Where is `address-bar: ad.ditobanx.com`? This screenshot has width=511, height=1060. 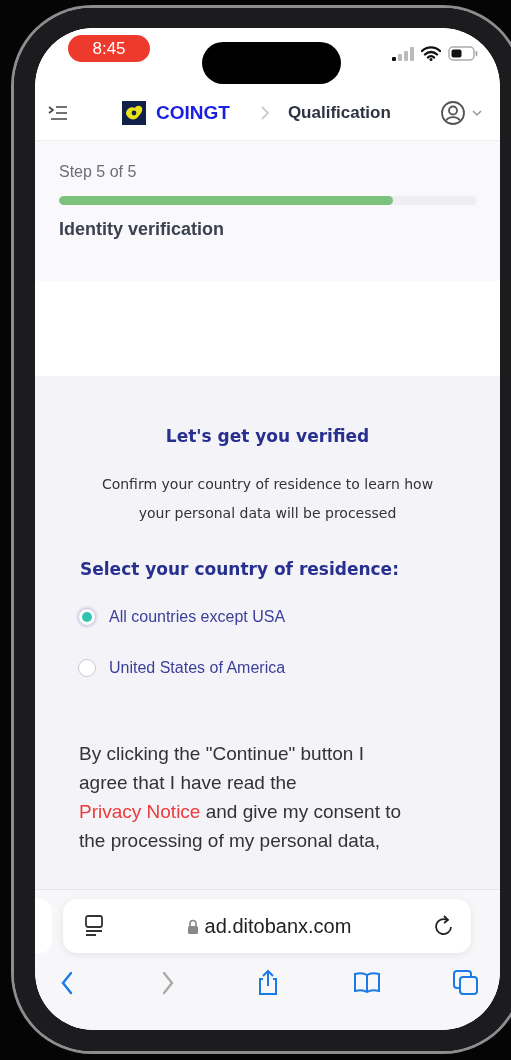 address-bar: ad.ditobanx.com is located at coordinates (267, 926).